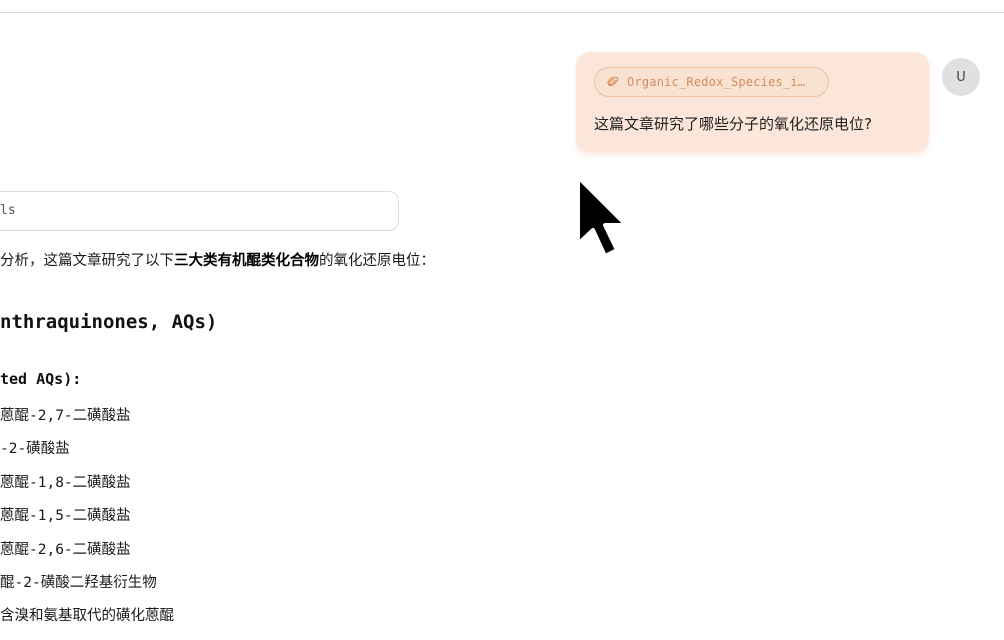 The image size is (1004, 640). I want to click on list-item: 含溴和氨基取代的磺化蒽醌, so click(87, 616).